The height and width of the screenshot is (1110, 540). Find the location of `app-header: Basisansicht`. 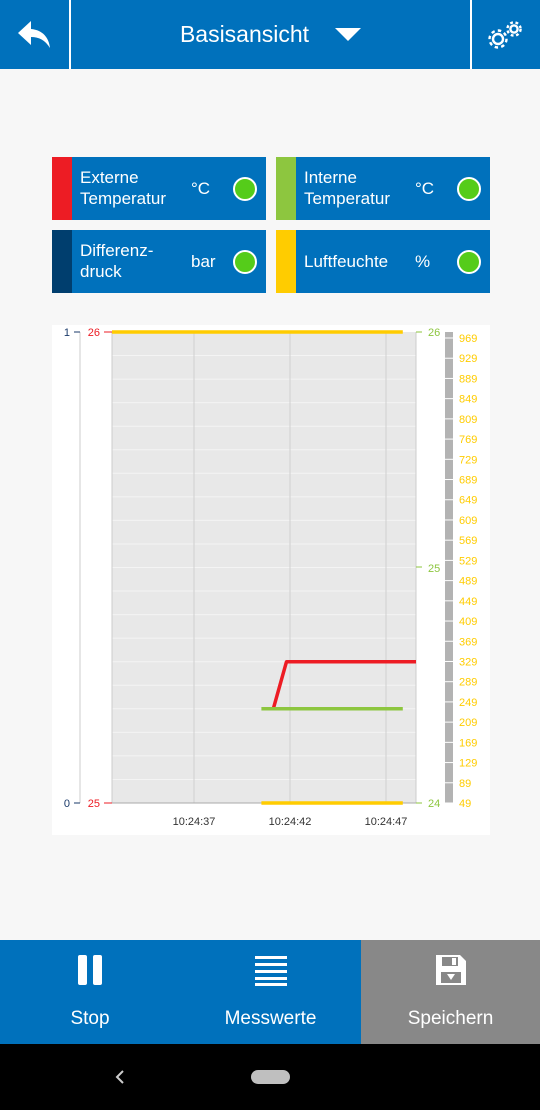

app-header: Basisansicht is located at coordinates (270, 34).